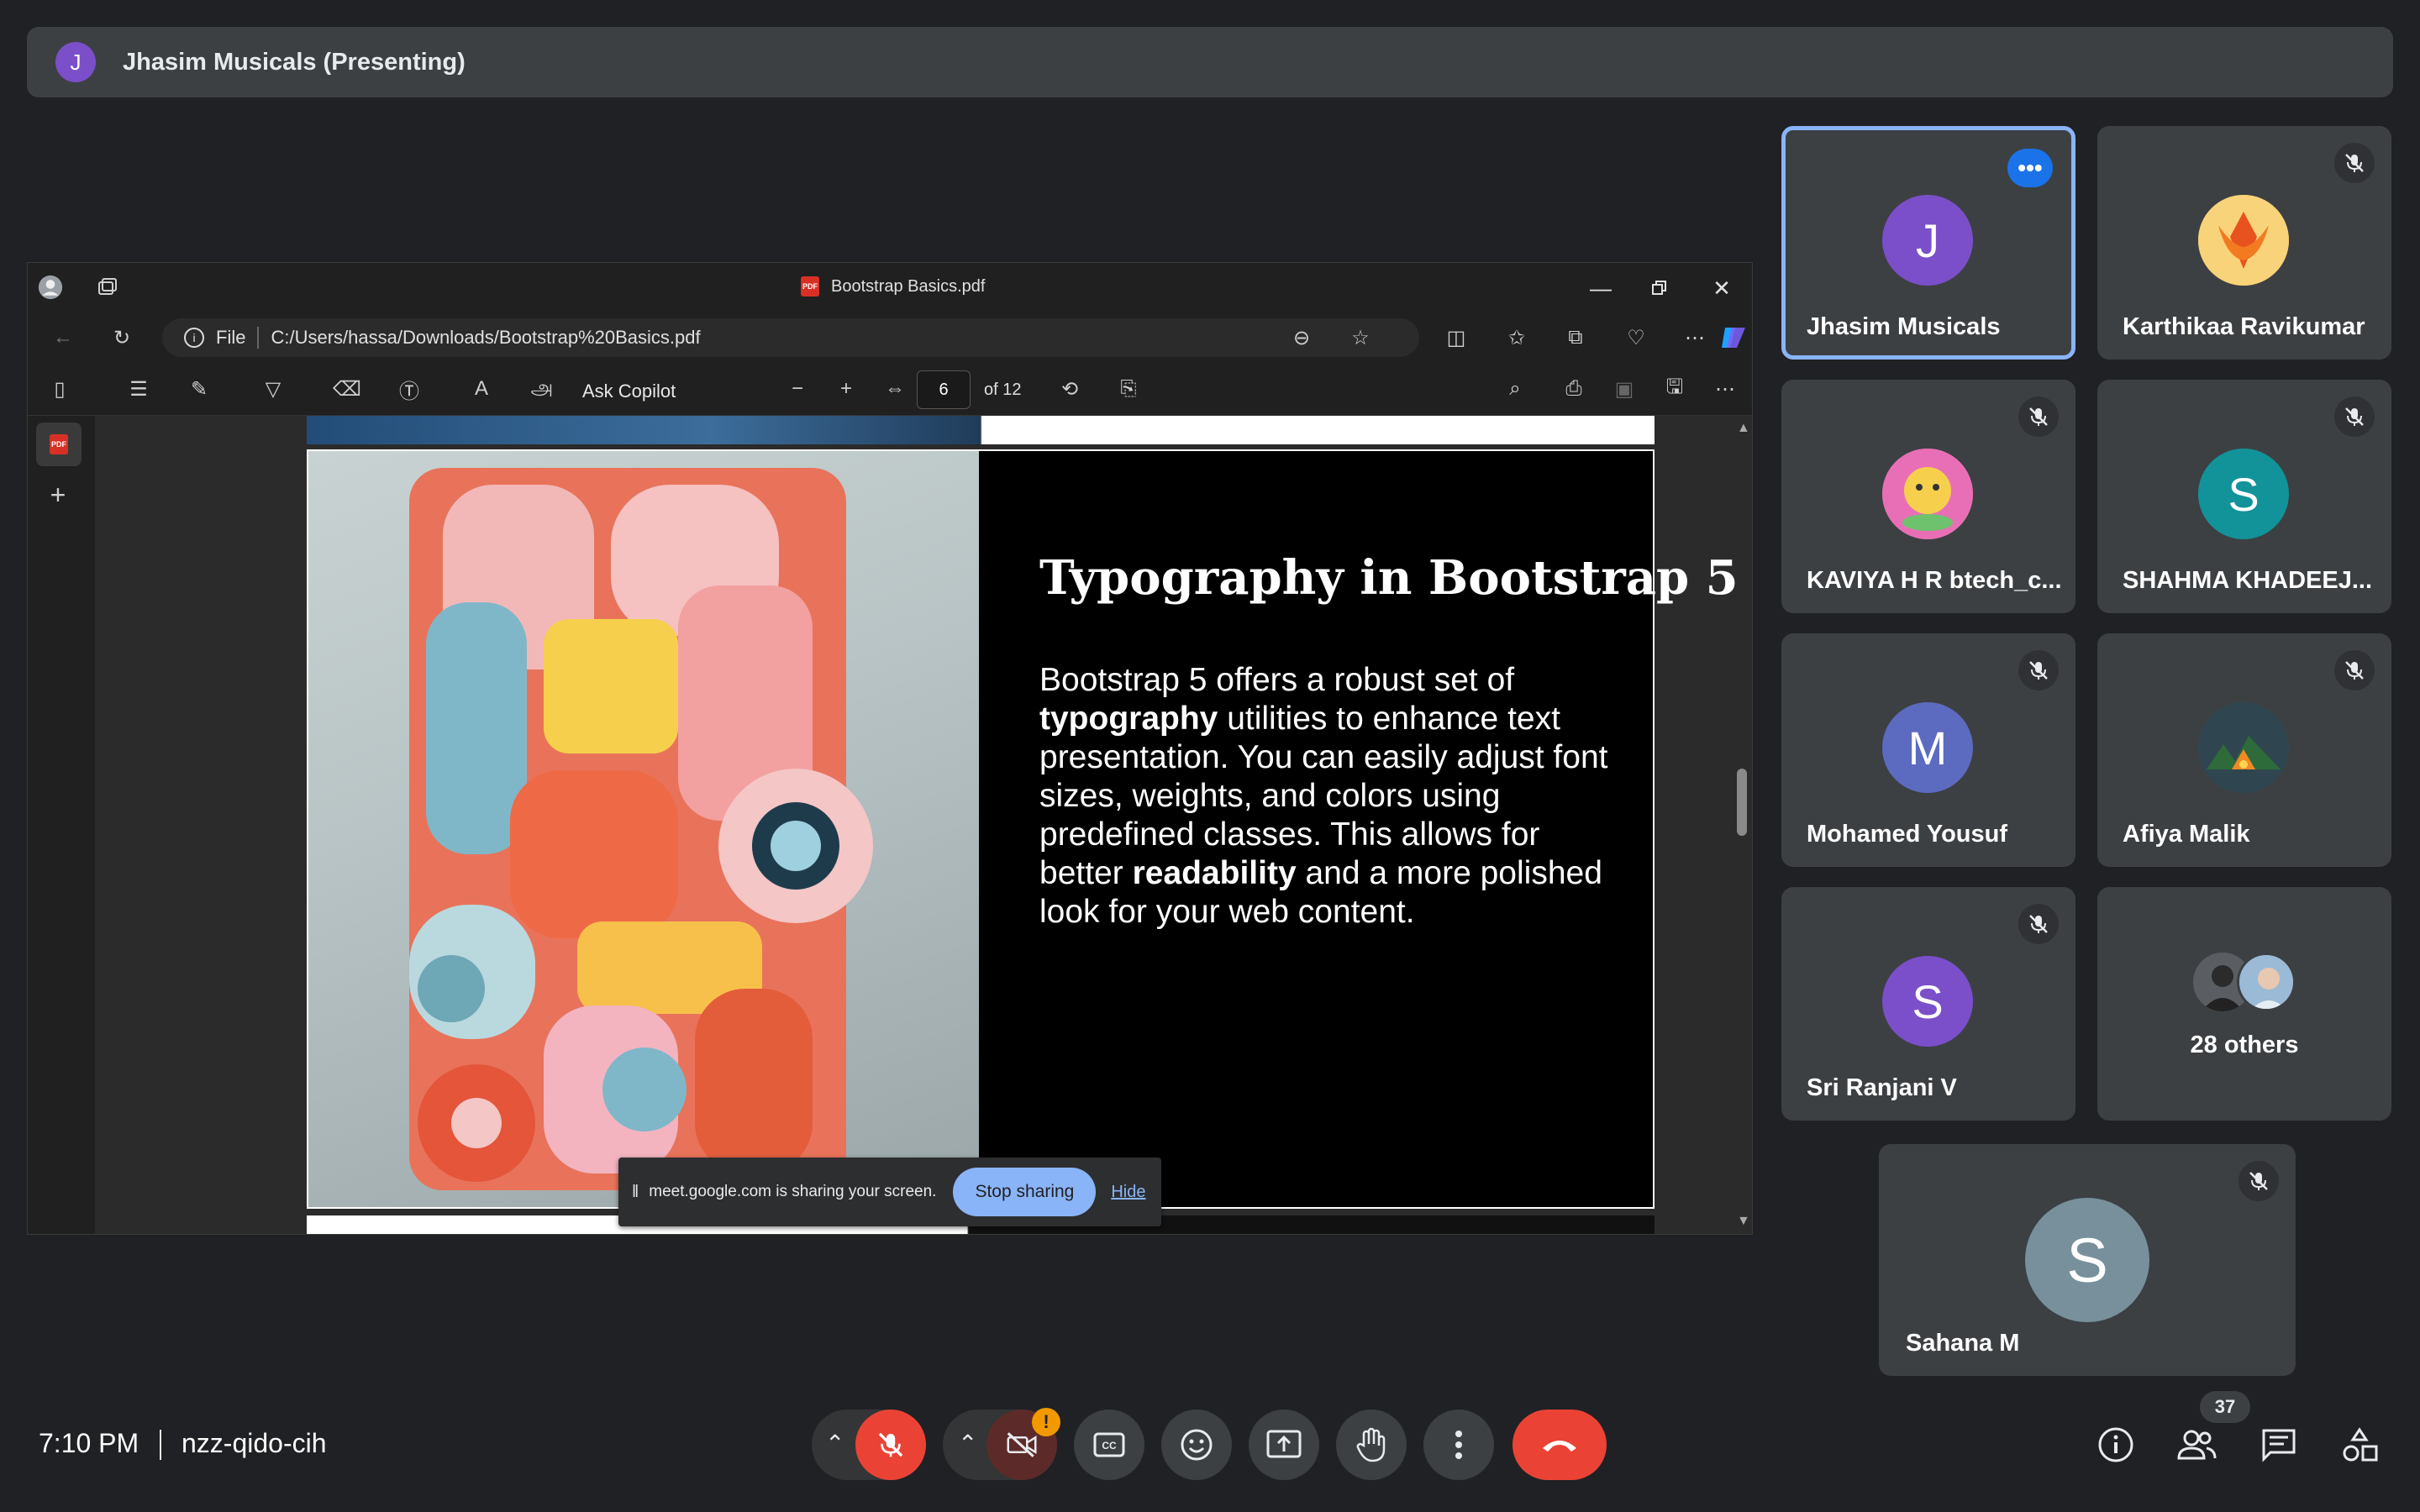 This screenshot has height=1512, width=2420. Describe the element at coordinates (981, 430) in the screenshot. I see `previous-page` at that location.